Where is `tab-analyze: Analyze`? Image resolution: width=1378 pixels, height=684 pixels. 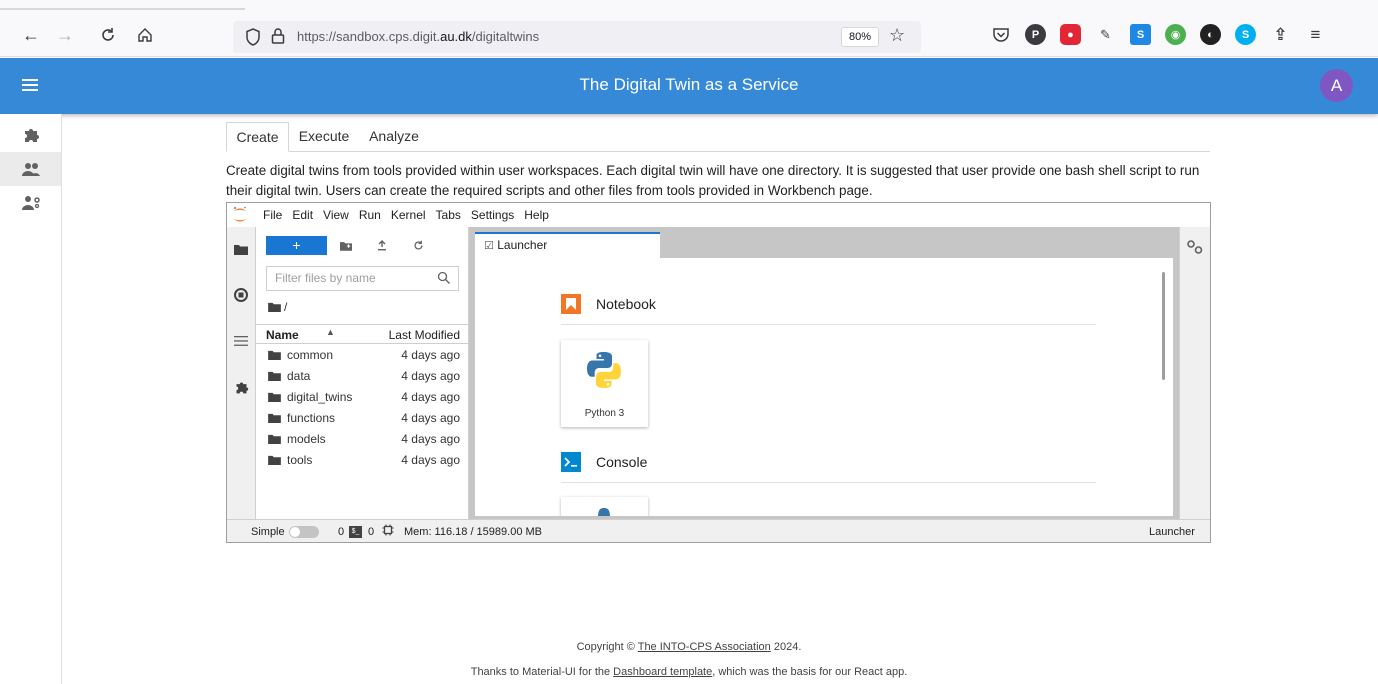 tab-analyze: Analyze is located at coordinates (394, 137).